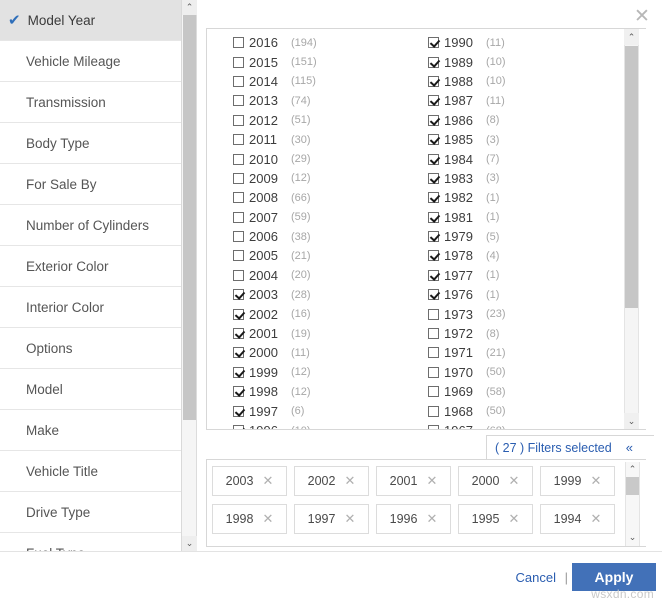  What do you see at coordinates (90, 20) in the screenshot?
I see `sidebar-item-model-year: ✔ Model Year` at bounding box center [90, 20].